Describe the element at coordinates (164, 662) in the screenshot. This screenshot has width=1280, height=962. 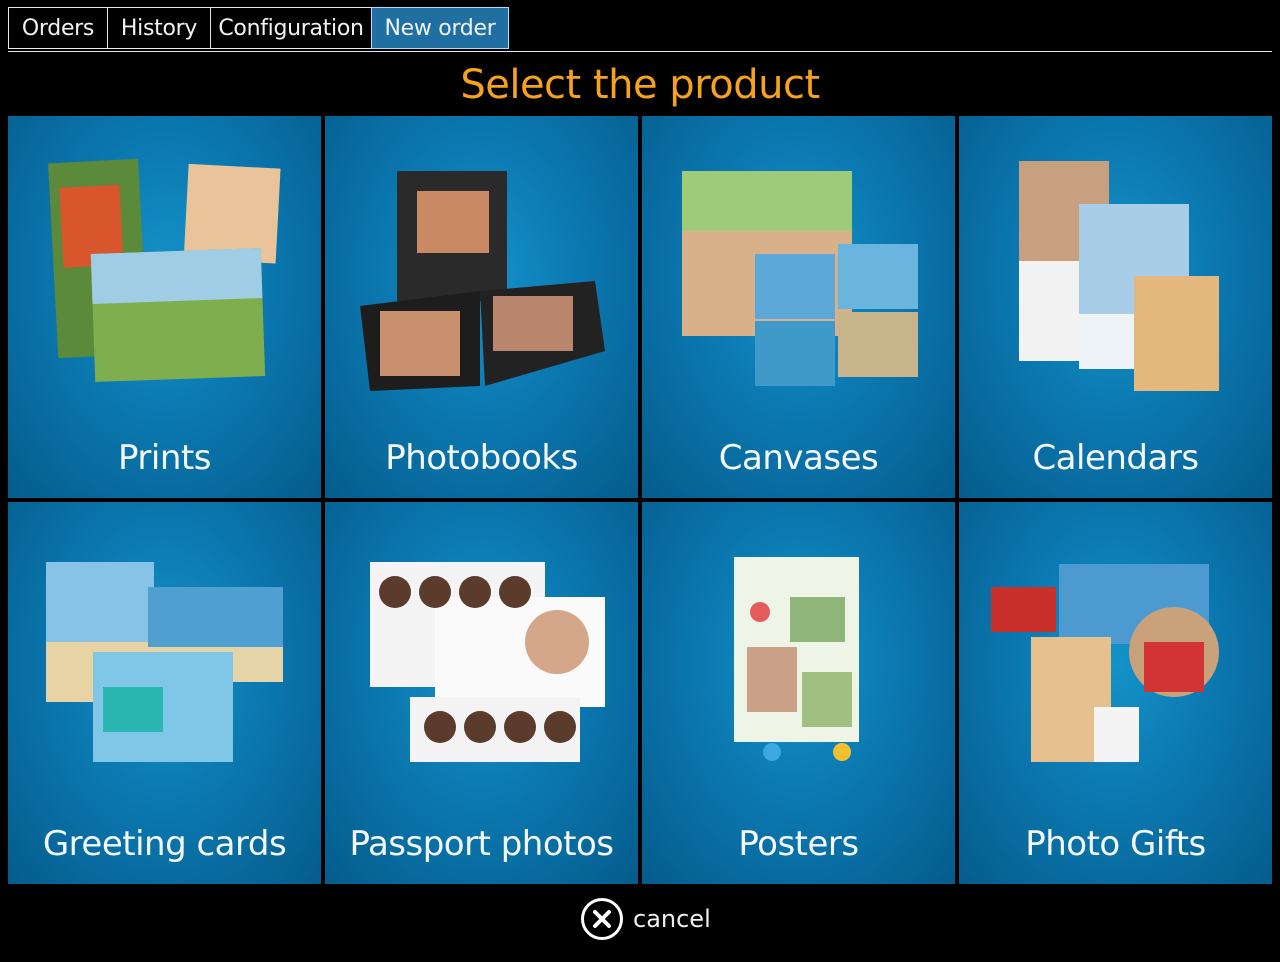
I see `greeting-cards-illustration` at that location.